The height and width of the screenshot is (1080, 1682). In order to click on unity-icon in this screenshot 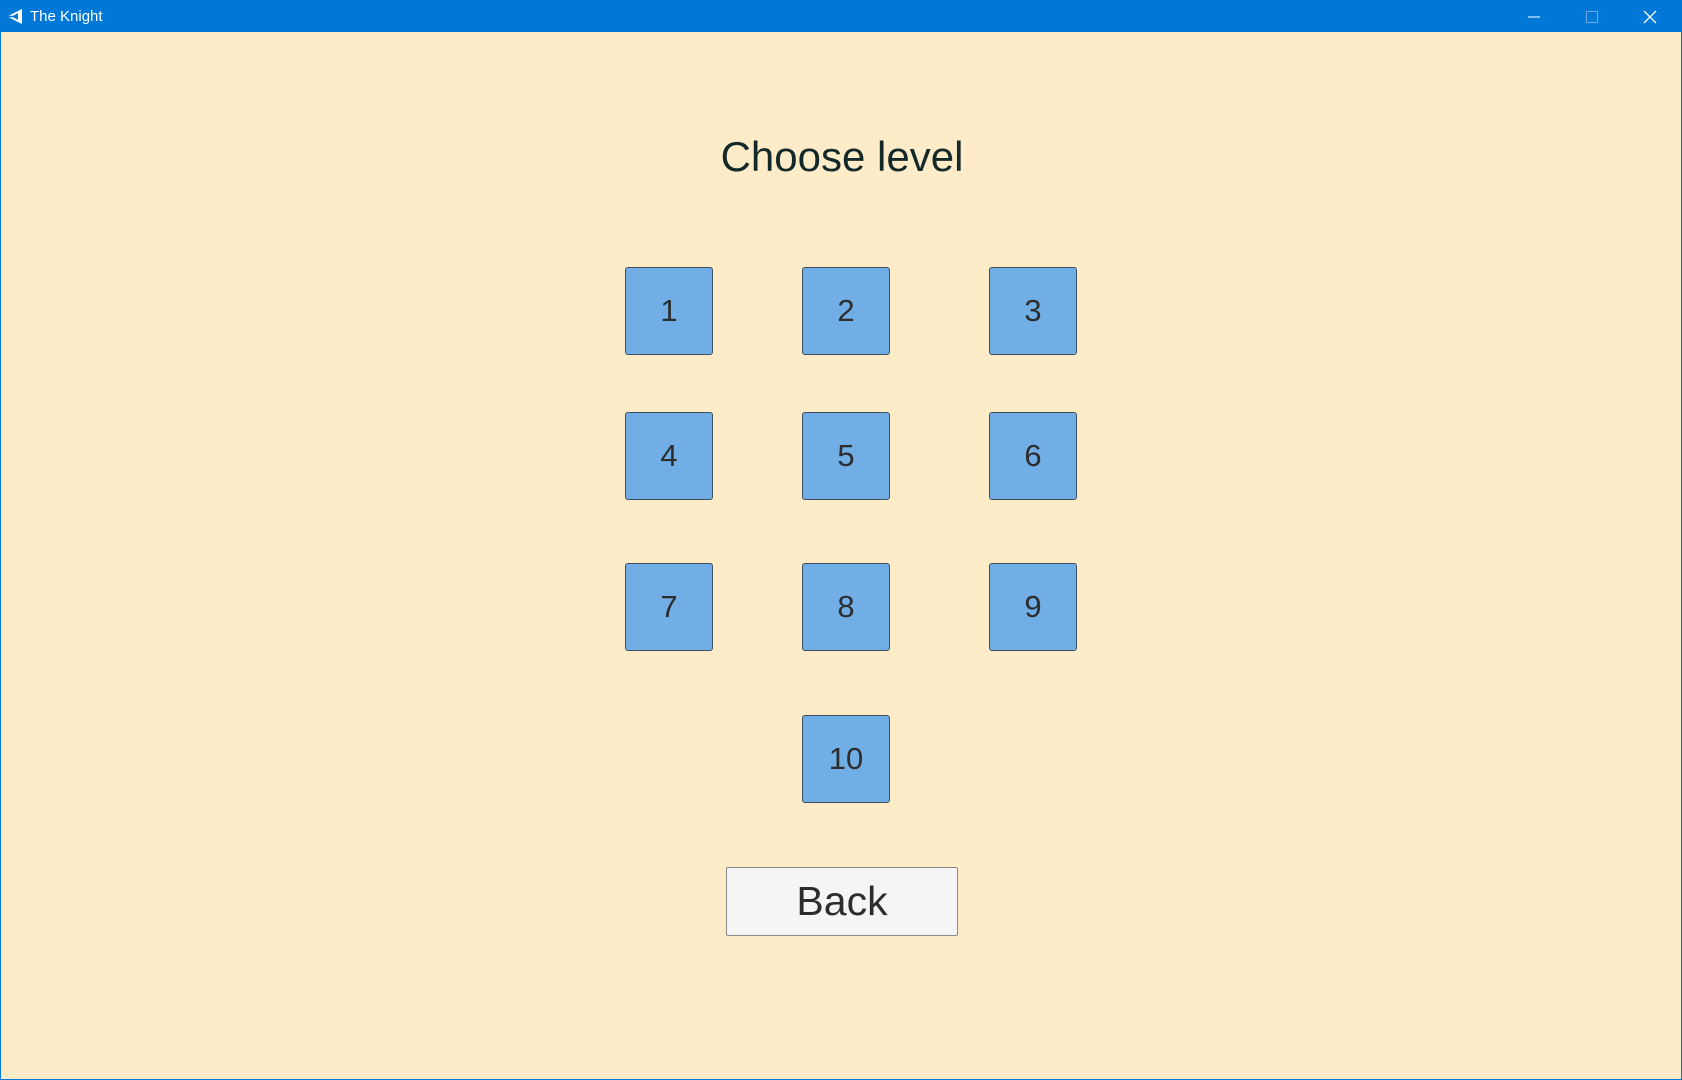, I will do `click(14, 16)`.